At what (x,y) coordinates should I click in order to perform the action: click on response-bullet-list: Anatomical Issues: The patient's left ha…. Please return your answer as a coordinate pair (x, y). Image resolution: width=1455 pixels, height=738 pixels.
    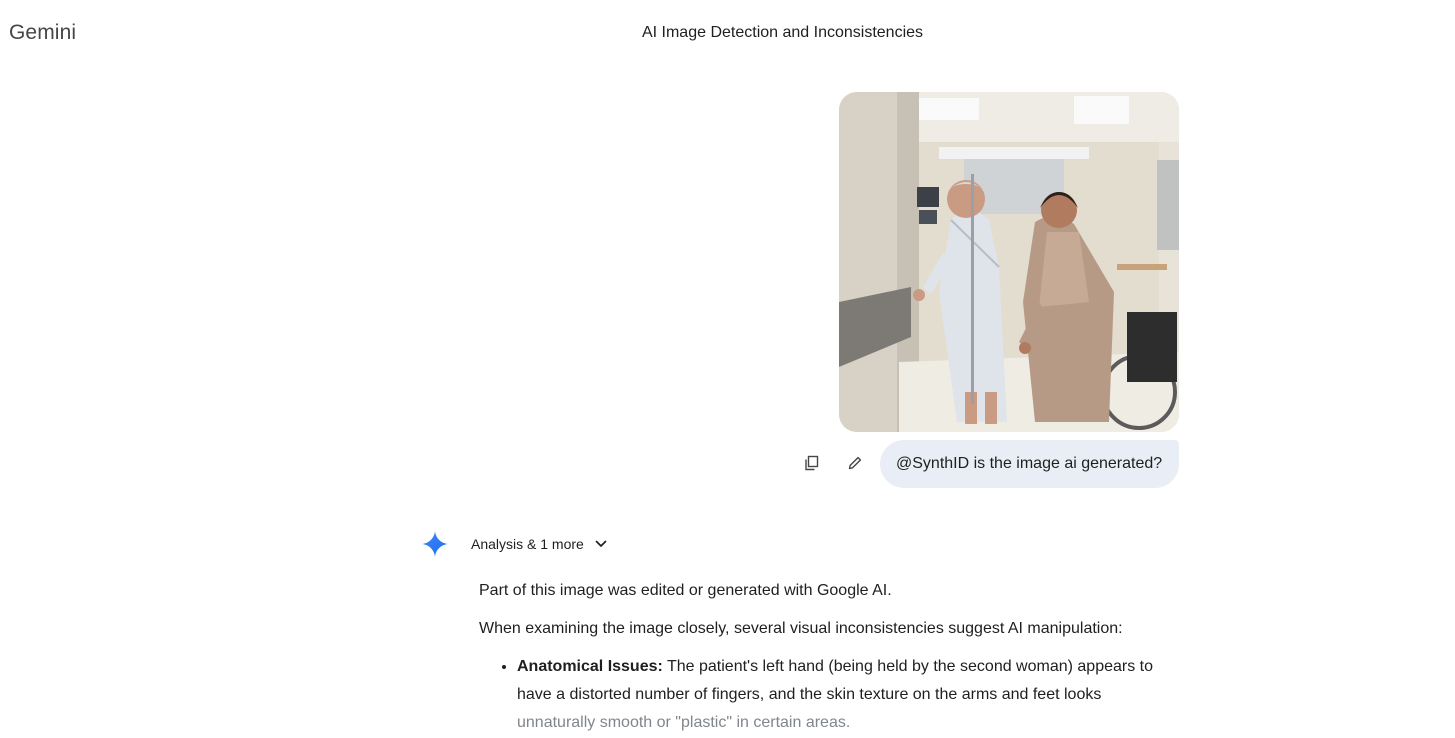
    Looking at the image, I should click on (829, 695).